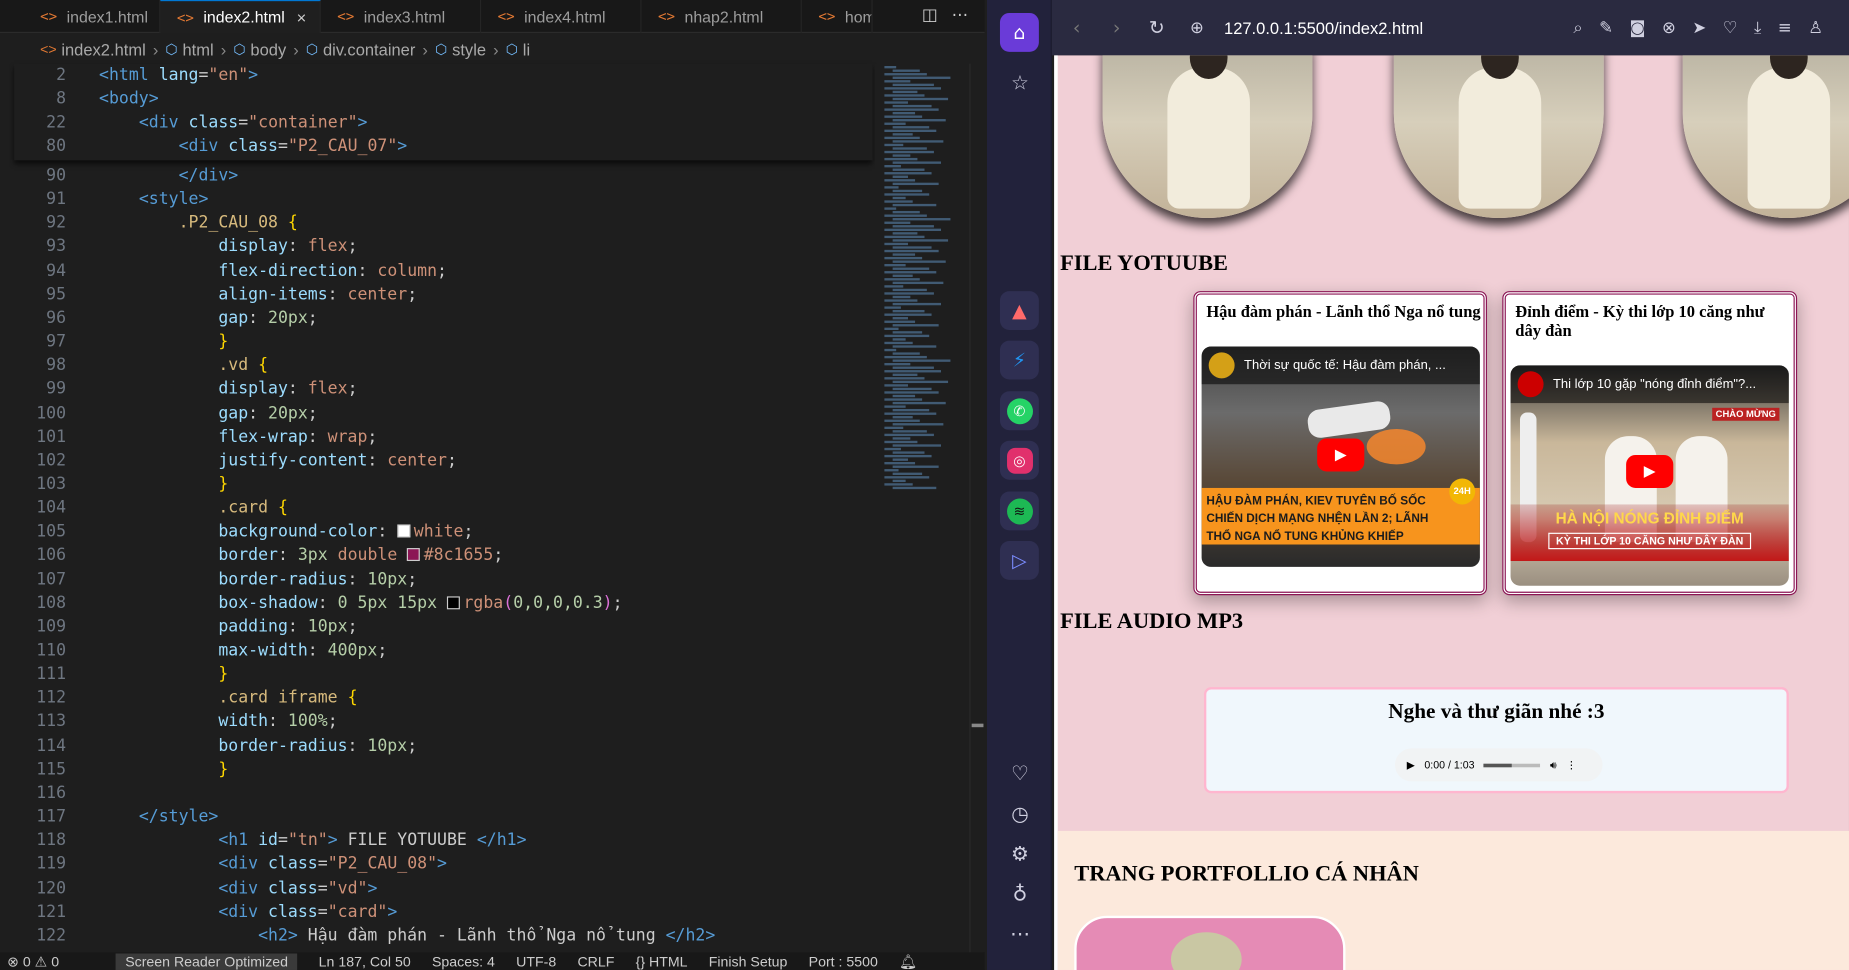 The height and width of the screenshot is (970, 1849). Describe the element at coordinates (248, 911) in the screenshot. I see `code-line: <div class="card">` at that location.